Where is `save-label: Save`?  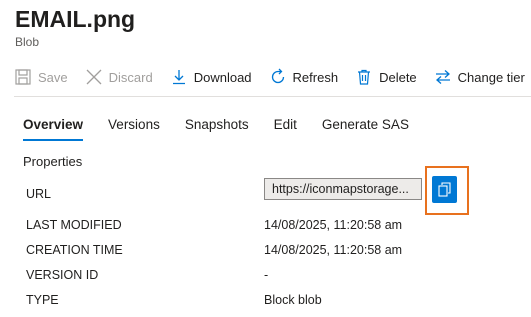 save-label: Save is located at coordinates (53, 77).